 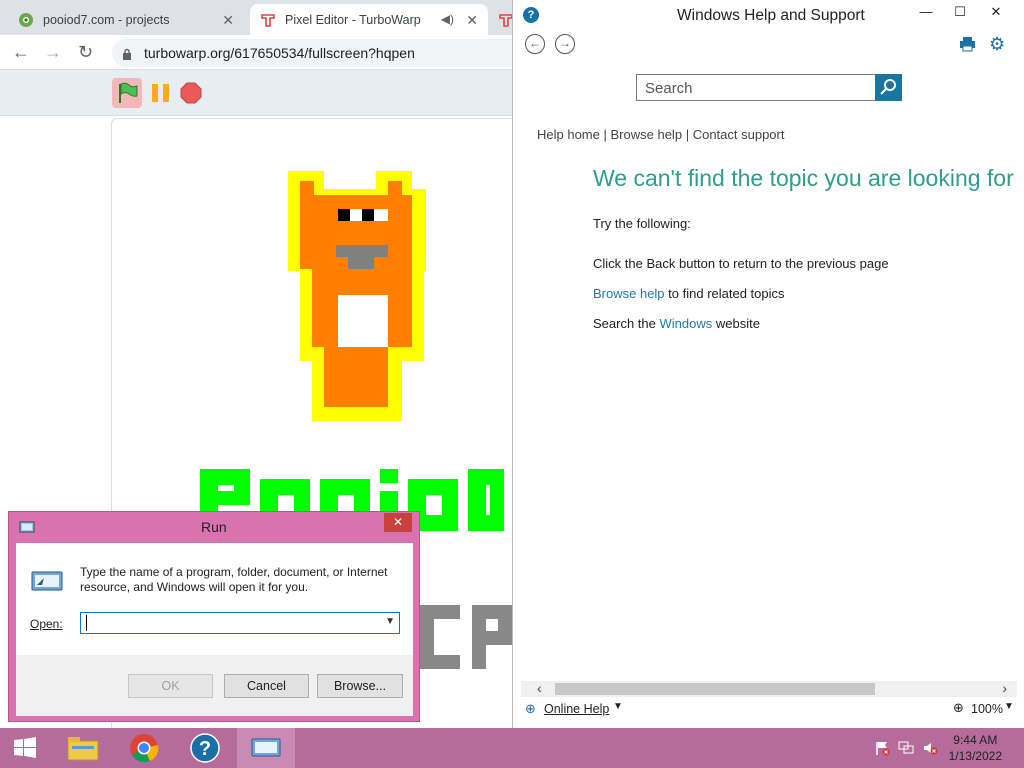 I want to click on url-text: turbowarp.org/617650534/fullscreen?hqpen, so click(x=279, y=53).